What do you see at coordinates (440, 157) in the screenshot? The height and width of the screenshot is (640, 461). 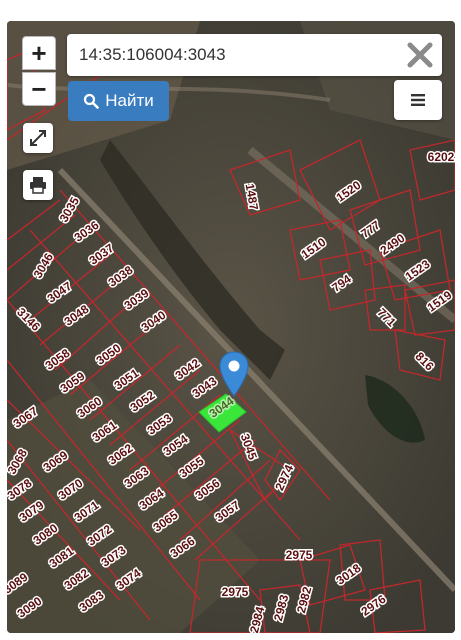 I see `parcel-label-6202: 6202` at bounding box center [440, 157].